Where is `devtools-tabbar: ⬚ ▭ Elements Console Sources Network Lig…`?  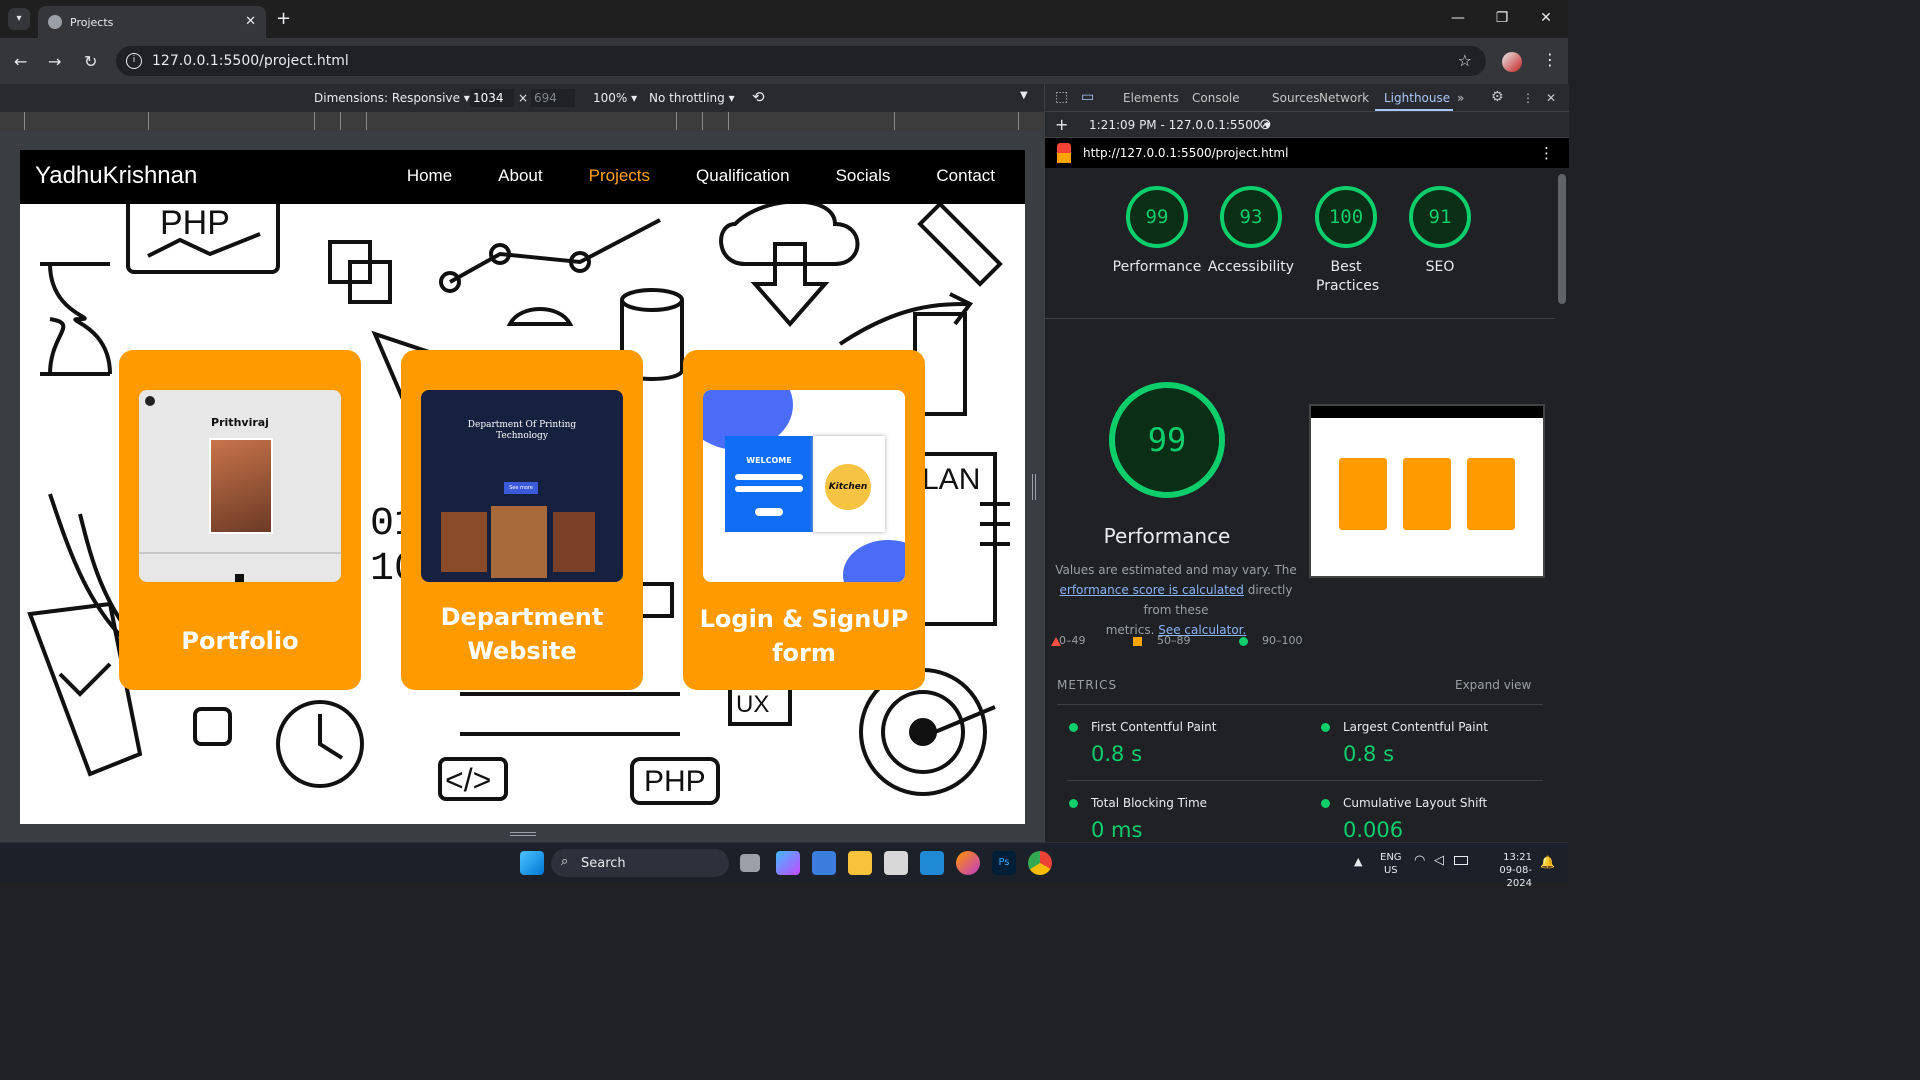 devtools-tabbar: ⬚ ▭ Elements Console Sources Network Lig… is located at coordinates (1307, 98).